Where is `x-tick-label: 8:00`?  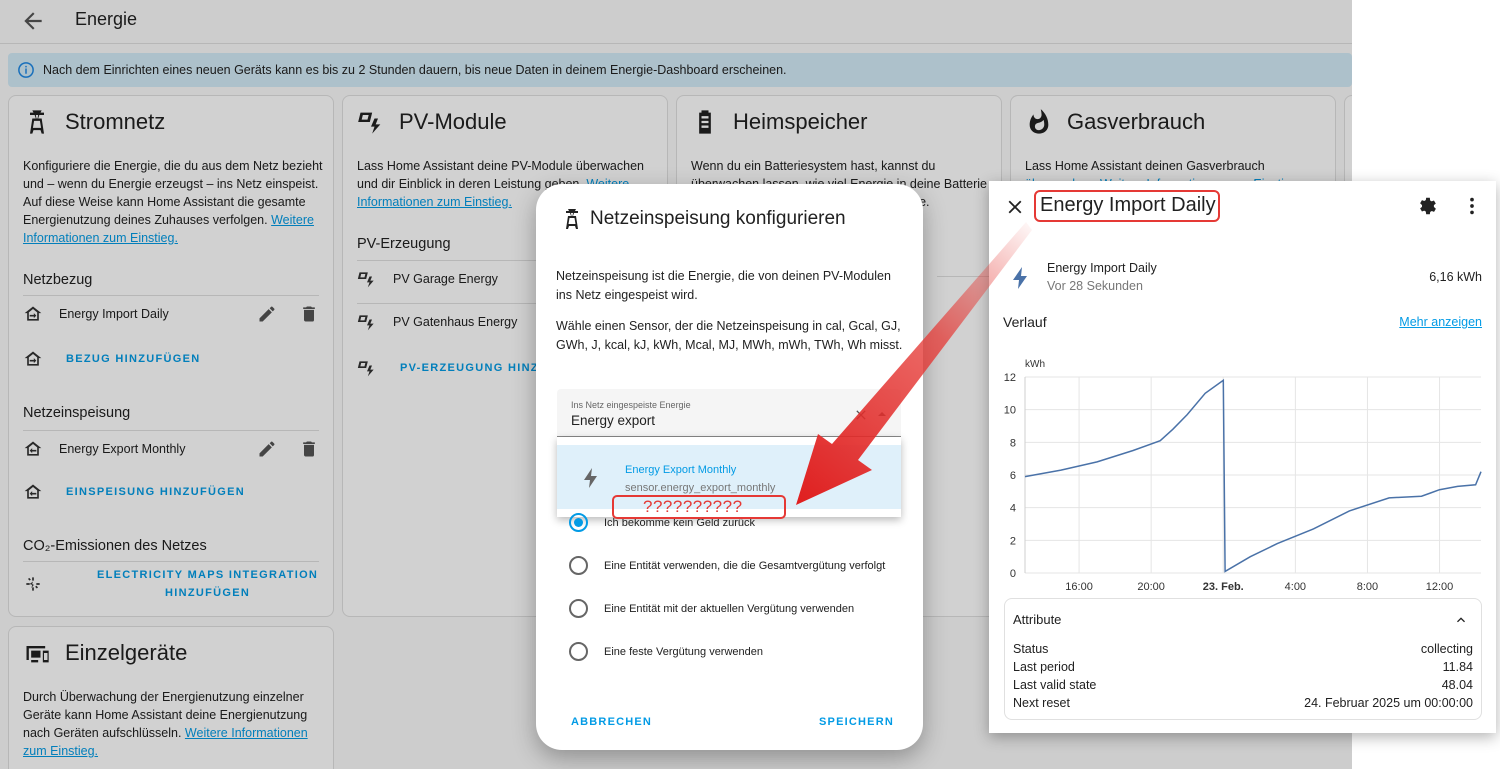 x-tick-label: 8:00 is located at coordinates (1367, 586).